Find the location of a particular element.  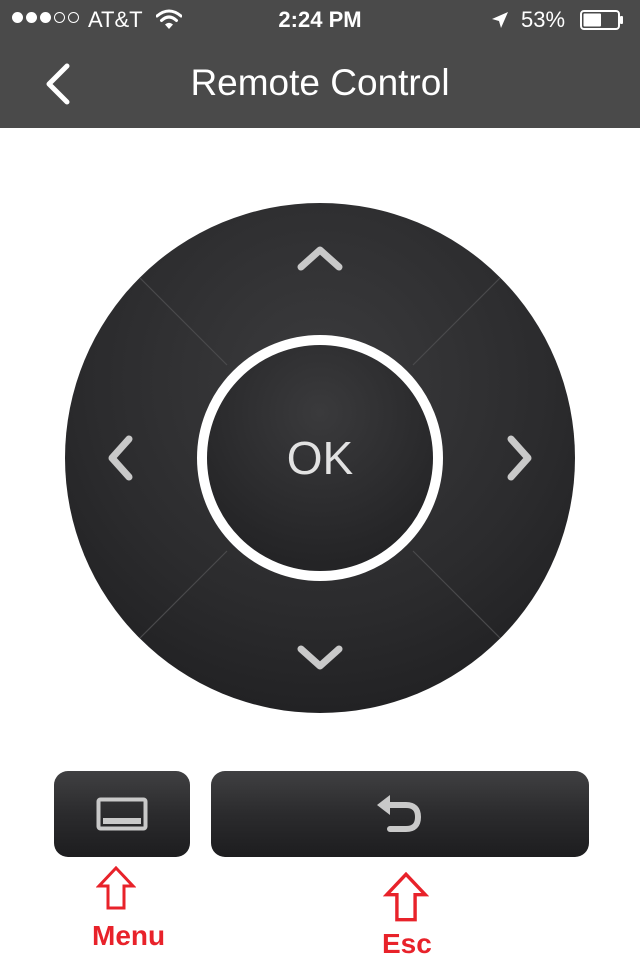

menu-annotation-arrow-icon is located at coordinates (116, 888).